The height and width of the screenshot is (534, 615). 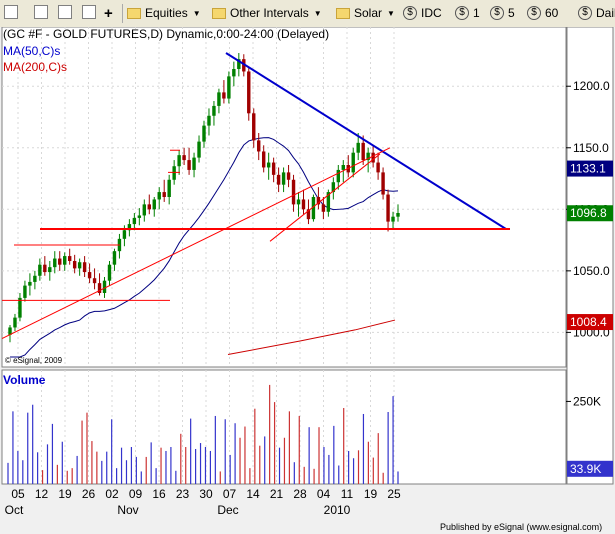 What do you see at coordinates (89, 12) in the screenshot?
I see `window2-icon` at bounding box center [89, 12].